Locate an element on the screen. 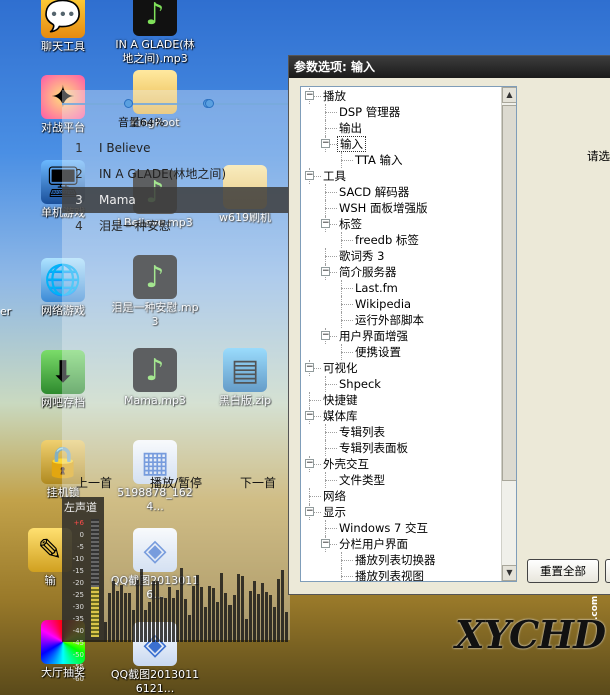 The height and width of the screenshot is (695, 610). tree-item: − 显示 is located at coordinates (401, 512).